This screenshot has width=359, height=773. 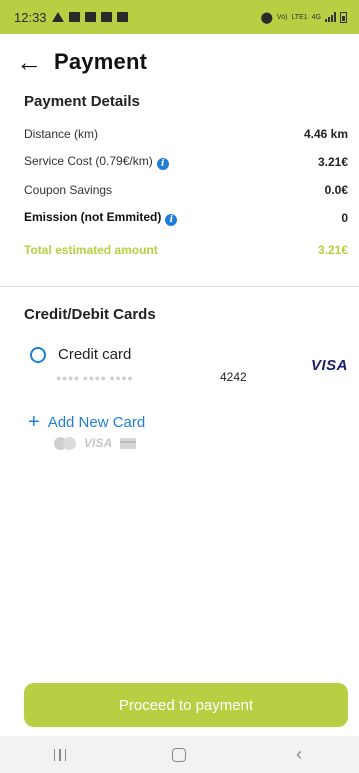 What do you see at coordinates (299, 17) in the screenshot?
I see `network-label-lte: LTE1` at bounding box center [299, 17].